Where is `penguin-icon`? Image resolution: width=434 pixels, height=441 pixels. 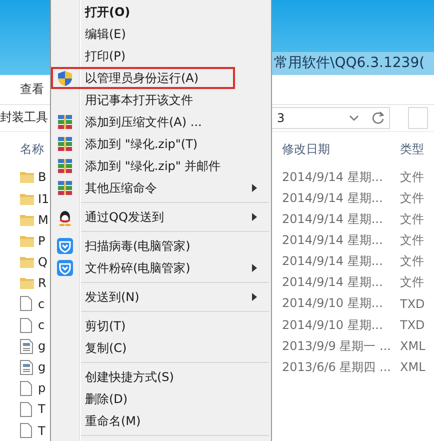
penguin-icon is located at coordinates (65, 217).